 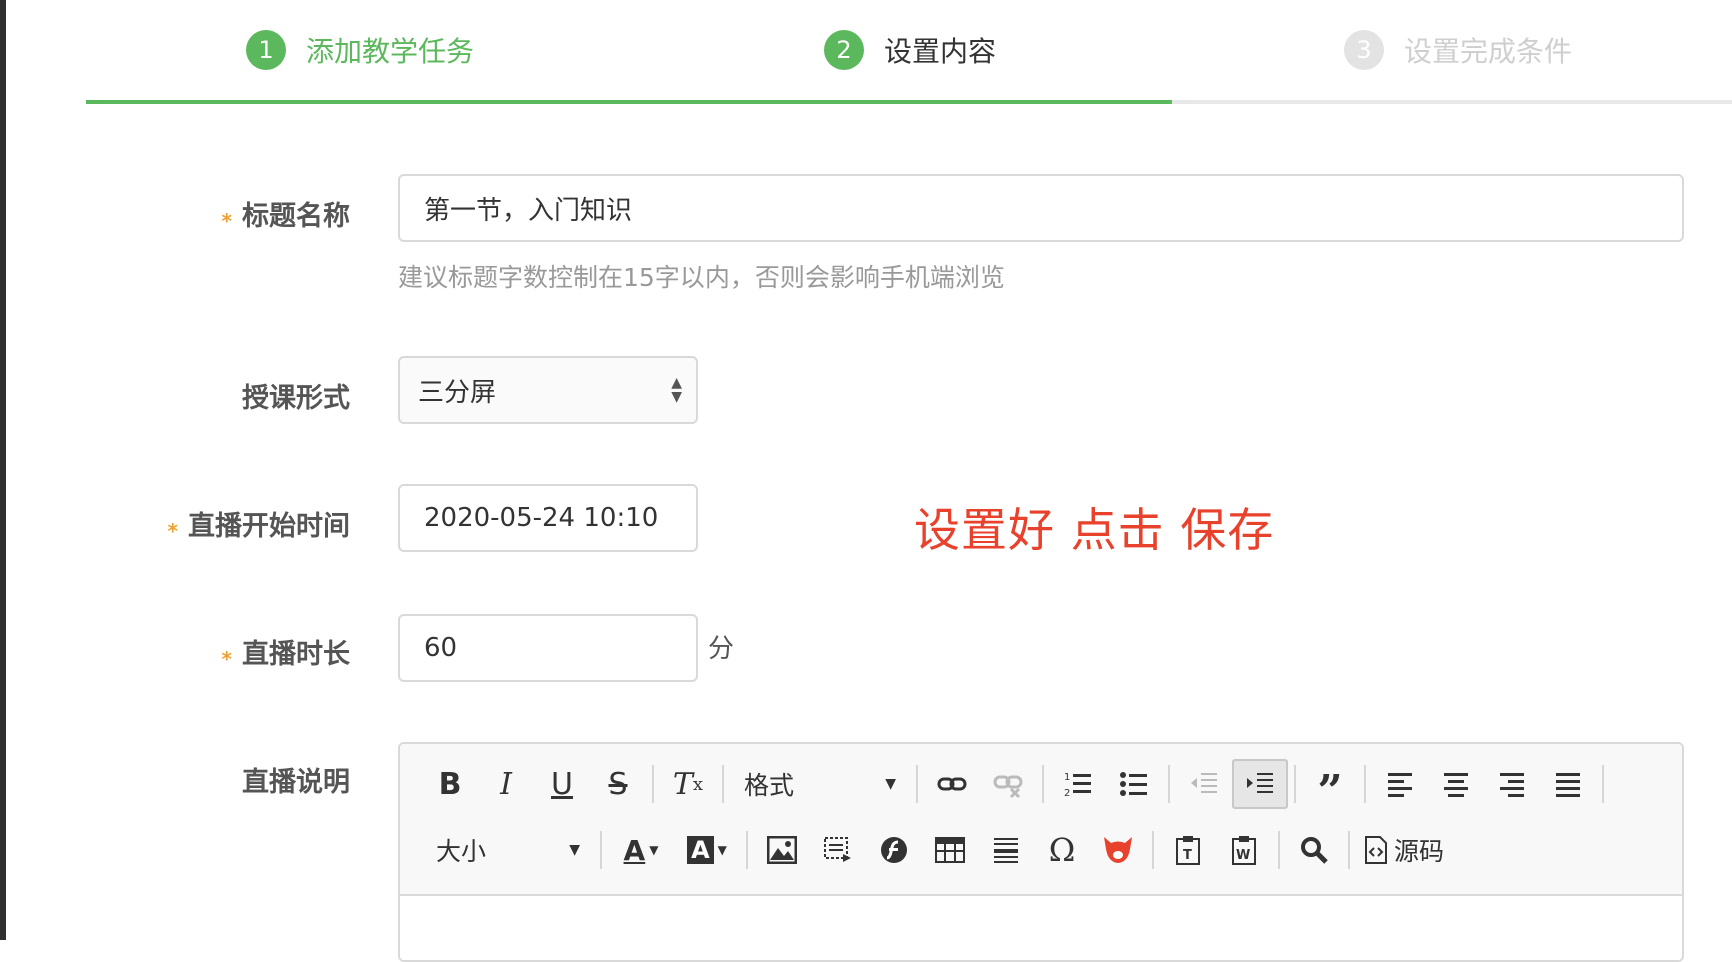 I want to click on paste-text-icon: T, so click(x=1188, y=850).